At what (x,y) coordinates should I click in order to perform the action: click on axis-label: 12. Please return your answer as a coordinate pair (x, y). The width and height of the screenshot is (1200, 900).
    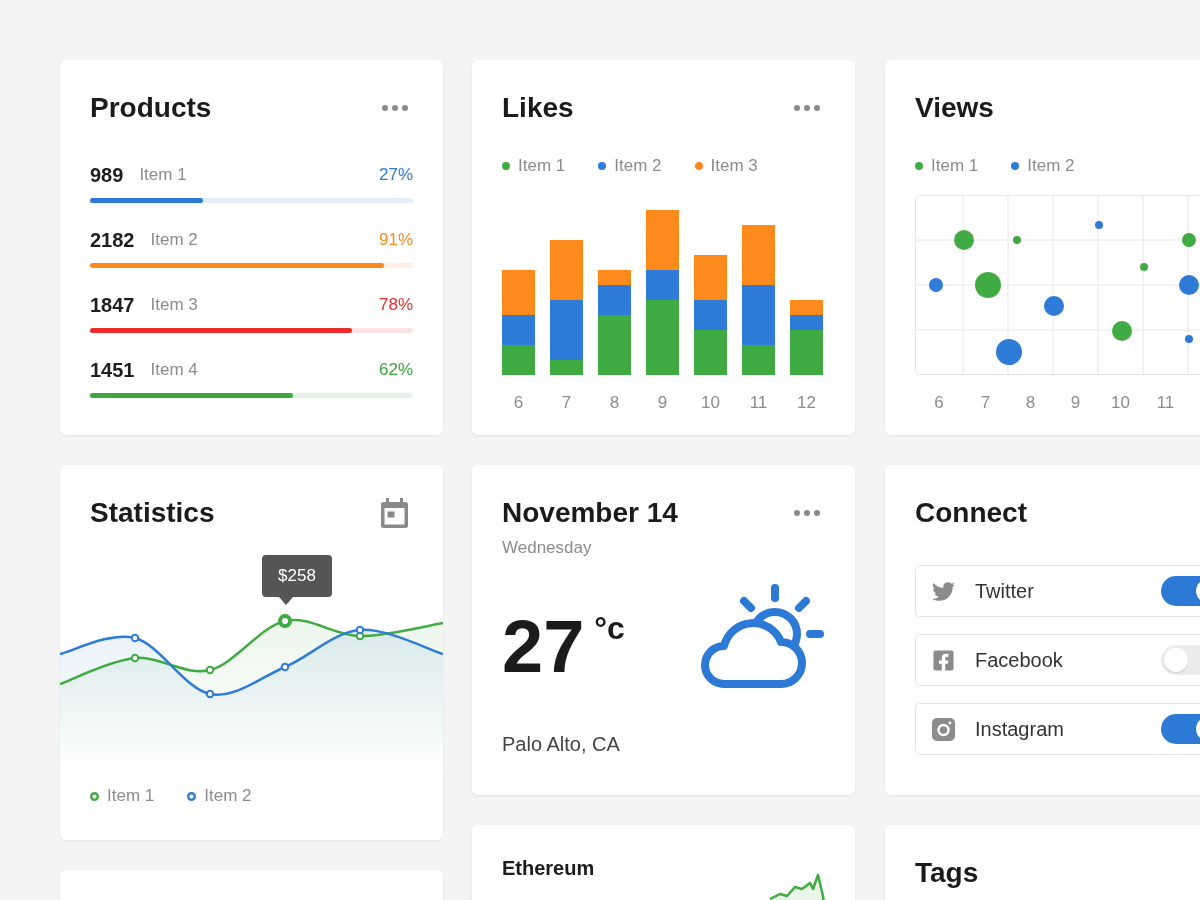
    Looking at the image, I should click on (806, 403).